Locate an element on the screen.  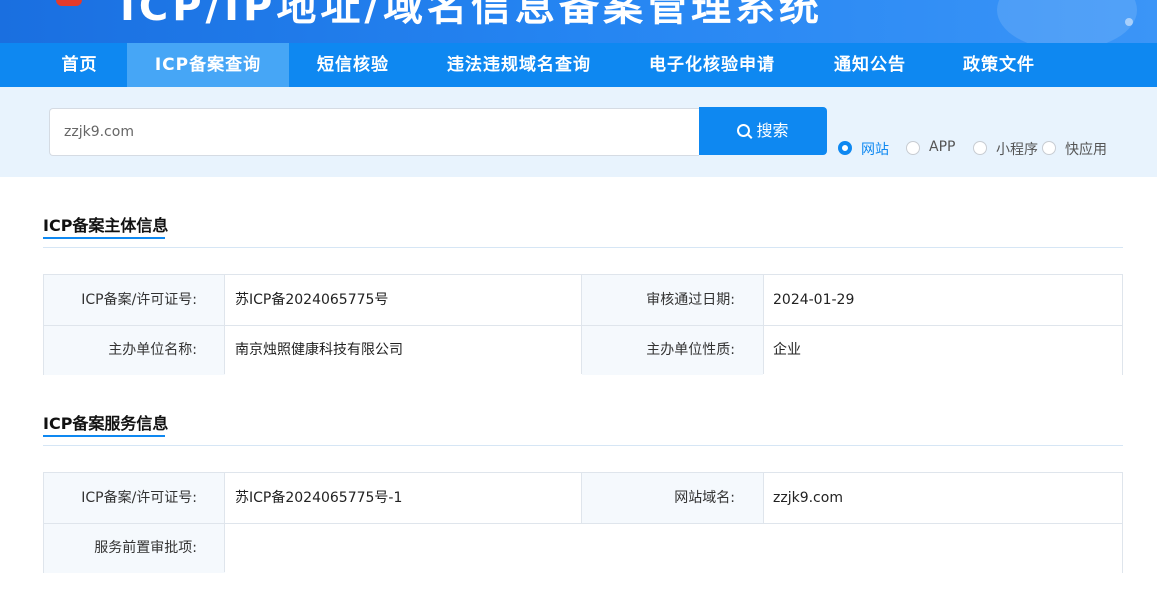
nav-item-illegal-domain: 违法违规域名查询 is located at coordinates (519, 65).